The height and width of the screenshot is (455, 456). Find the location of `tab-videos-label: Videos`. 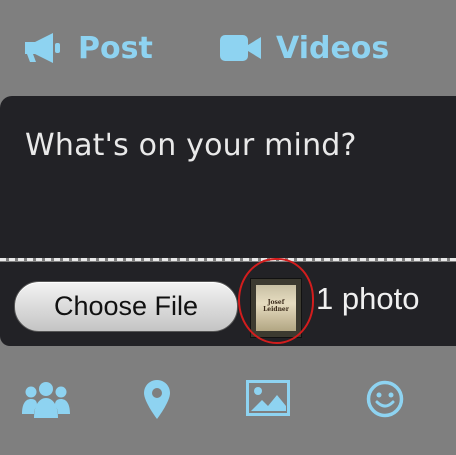

tab-videos-label: Videos is located at coordinates (333, 48).